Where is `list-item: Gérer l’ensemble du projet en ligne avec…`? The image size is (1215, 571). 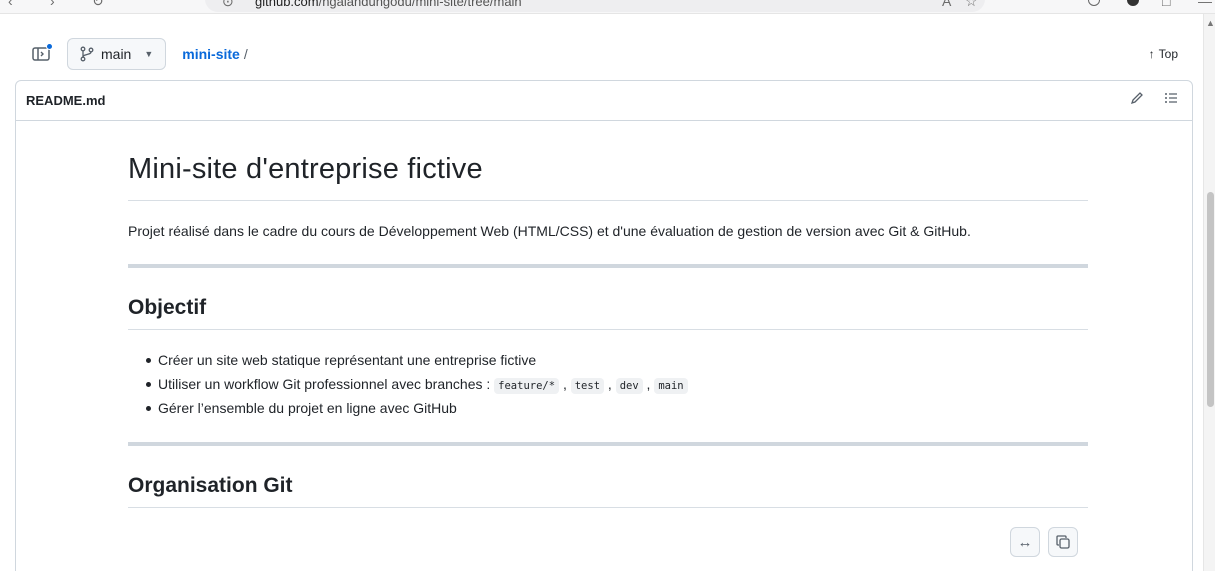
list-item: Gérer l’ensemble du projet en ligne avec… is located at coordinates (608, 410).